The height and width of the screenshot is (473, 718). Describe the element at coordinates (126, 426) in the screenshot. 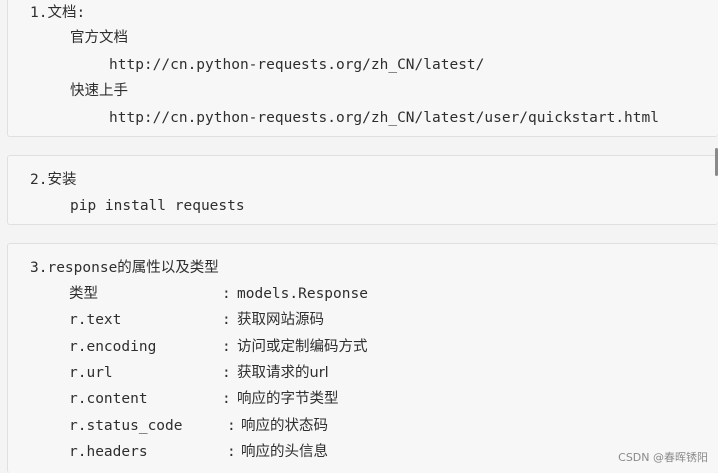

I see `attribute-name: r.status_code` at that location.